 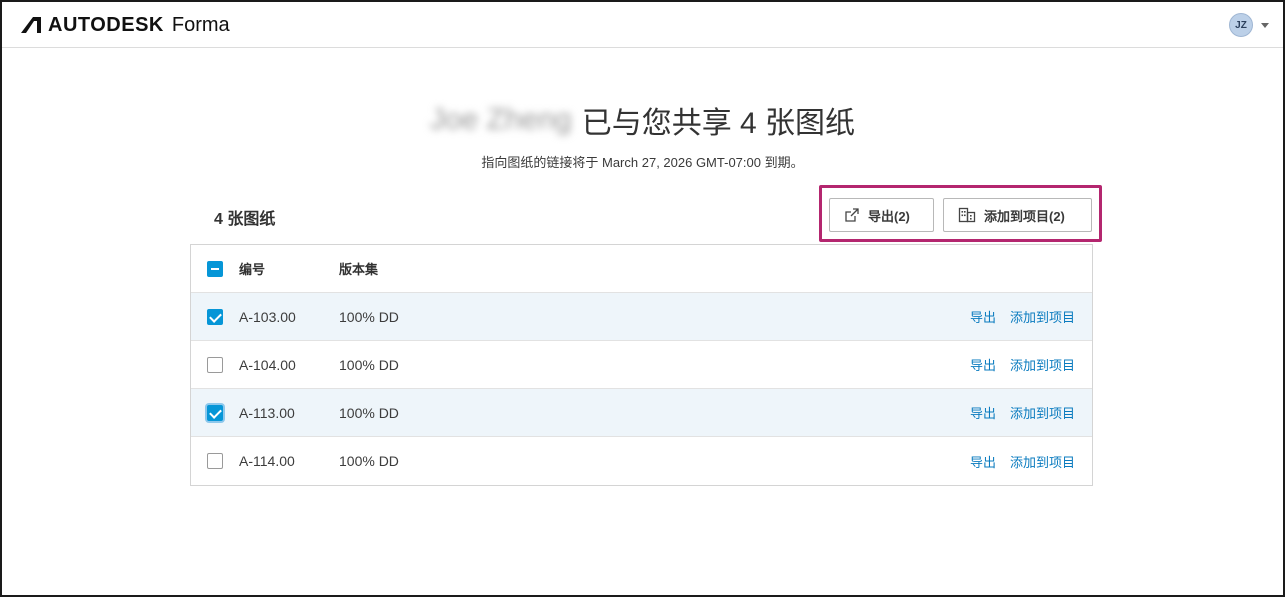 What do you see at coordinates (106, 24) in the screenshot?
I see `brand-name: AUTODESK` at bounding box center [106, 24].